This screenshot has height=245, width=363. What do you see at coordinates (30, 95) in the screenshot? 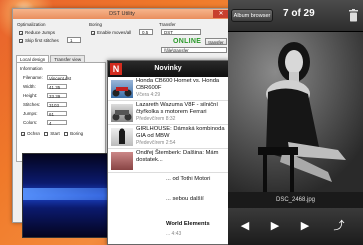
I see `height-label: Height:` at bounding box center [30, 95].